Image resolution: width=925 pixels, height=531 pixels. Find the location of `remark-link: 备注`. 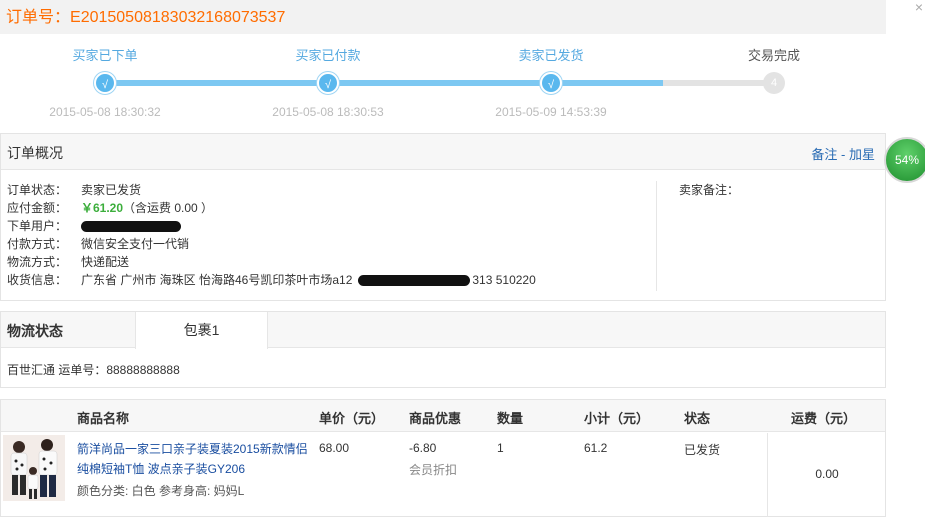

remark-link: 备注 is located at coordinates (824, 154).